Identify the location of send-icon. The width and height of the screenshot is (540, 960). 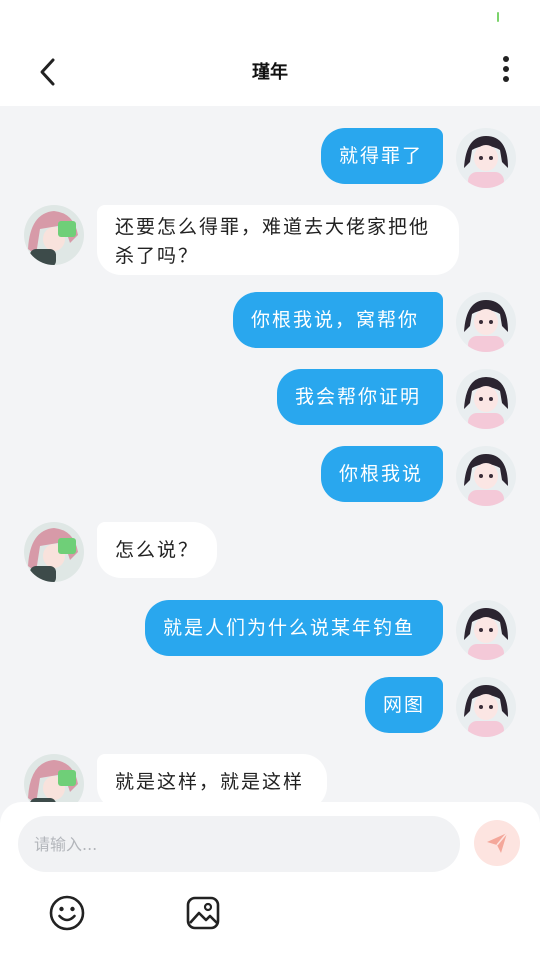
(497, 842).